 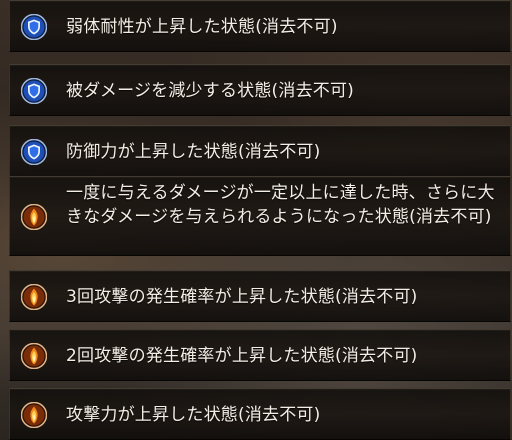 I want to click on status-description: 攻撃力が上昇した状態(消去不可), so click(x=193, y=415).